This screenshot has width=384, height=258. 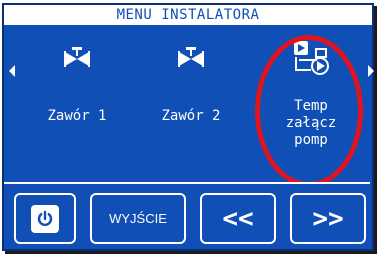 I want to click on menu-item-label: Zawór 1, so click(x=77, y=116).